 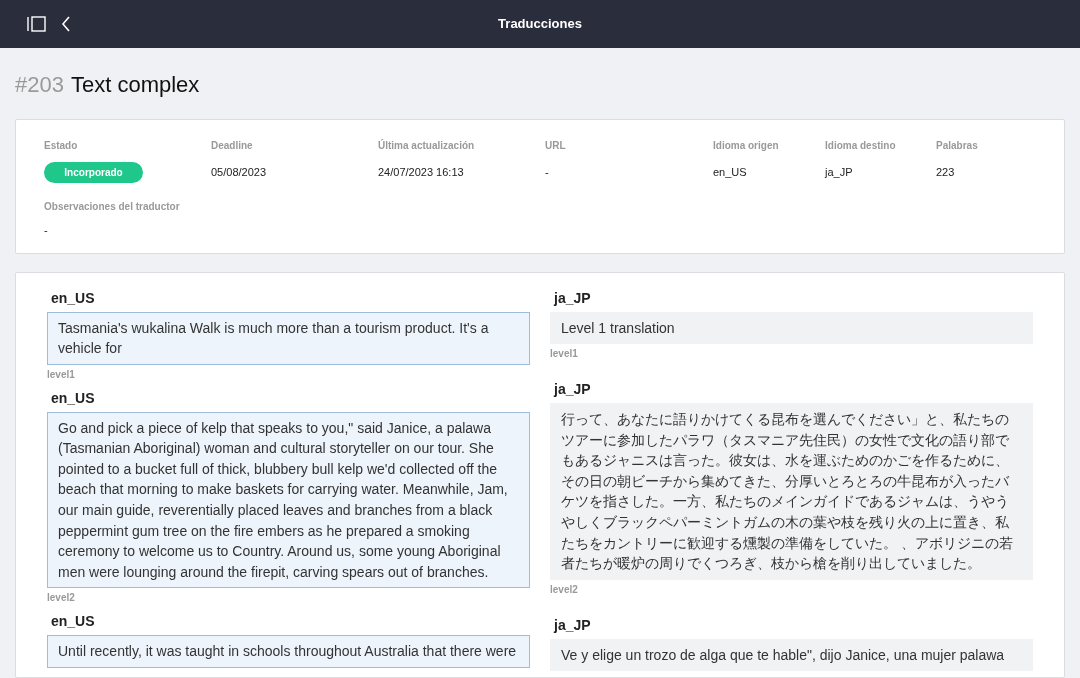 I want to click on field-label: Deadline, so click(x=232, y=146).